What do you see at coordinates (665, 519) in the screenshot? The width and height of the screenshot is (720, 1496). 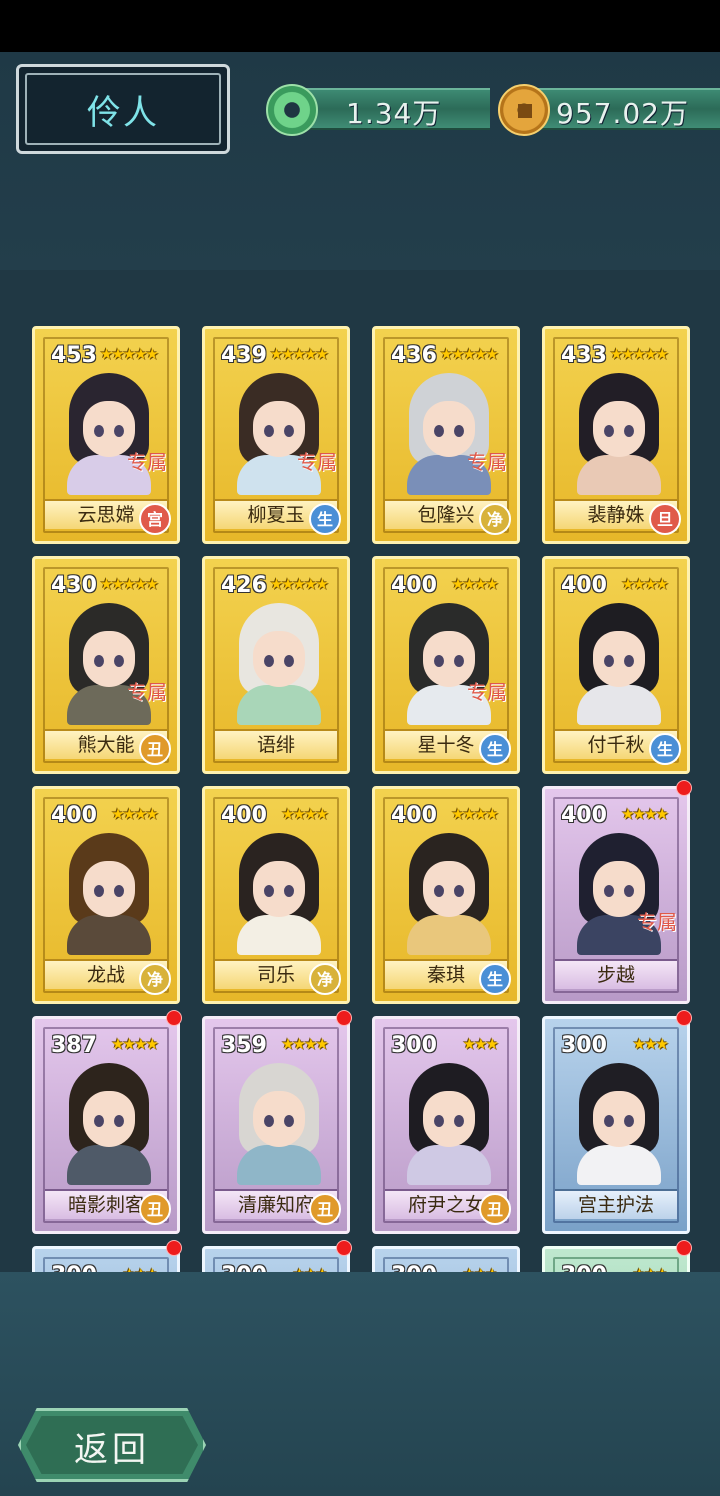 I see `role-type-badge: 旦` at bounding box center [665, 519].